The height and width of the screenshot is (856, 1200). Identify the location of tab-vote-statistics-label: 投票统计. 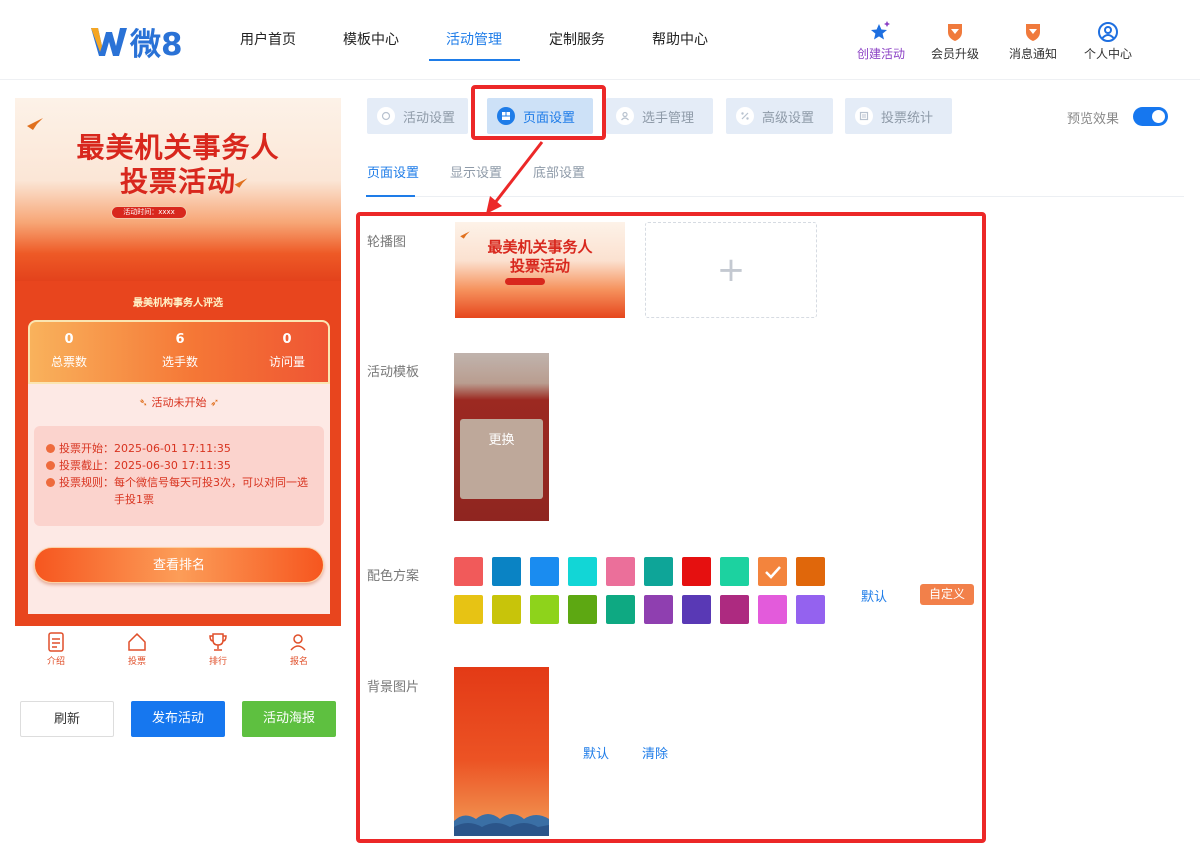
(907, 118).